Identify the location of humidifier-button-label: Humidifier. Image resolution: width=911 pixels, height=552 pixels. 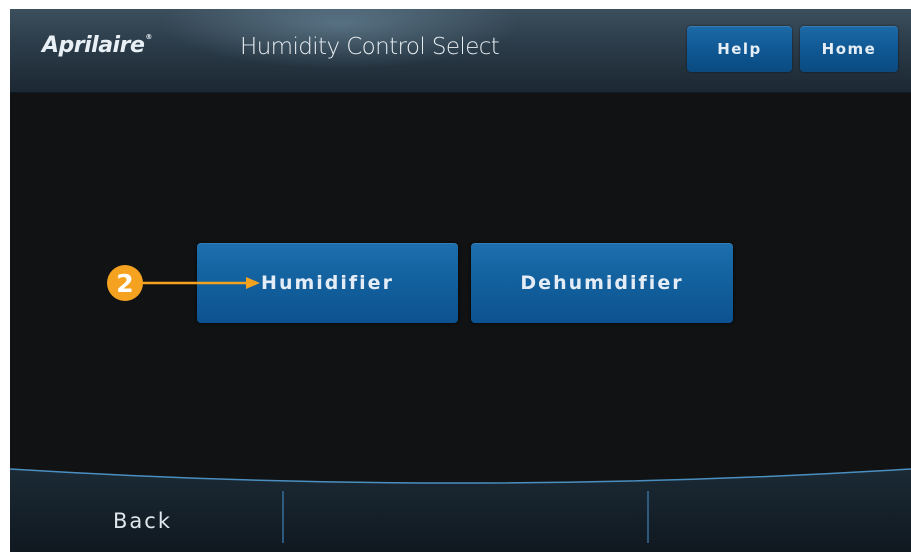
(327, 283).